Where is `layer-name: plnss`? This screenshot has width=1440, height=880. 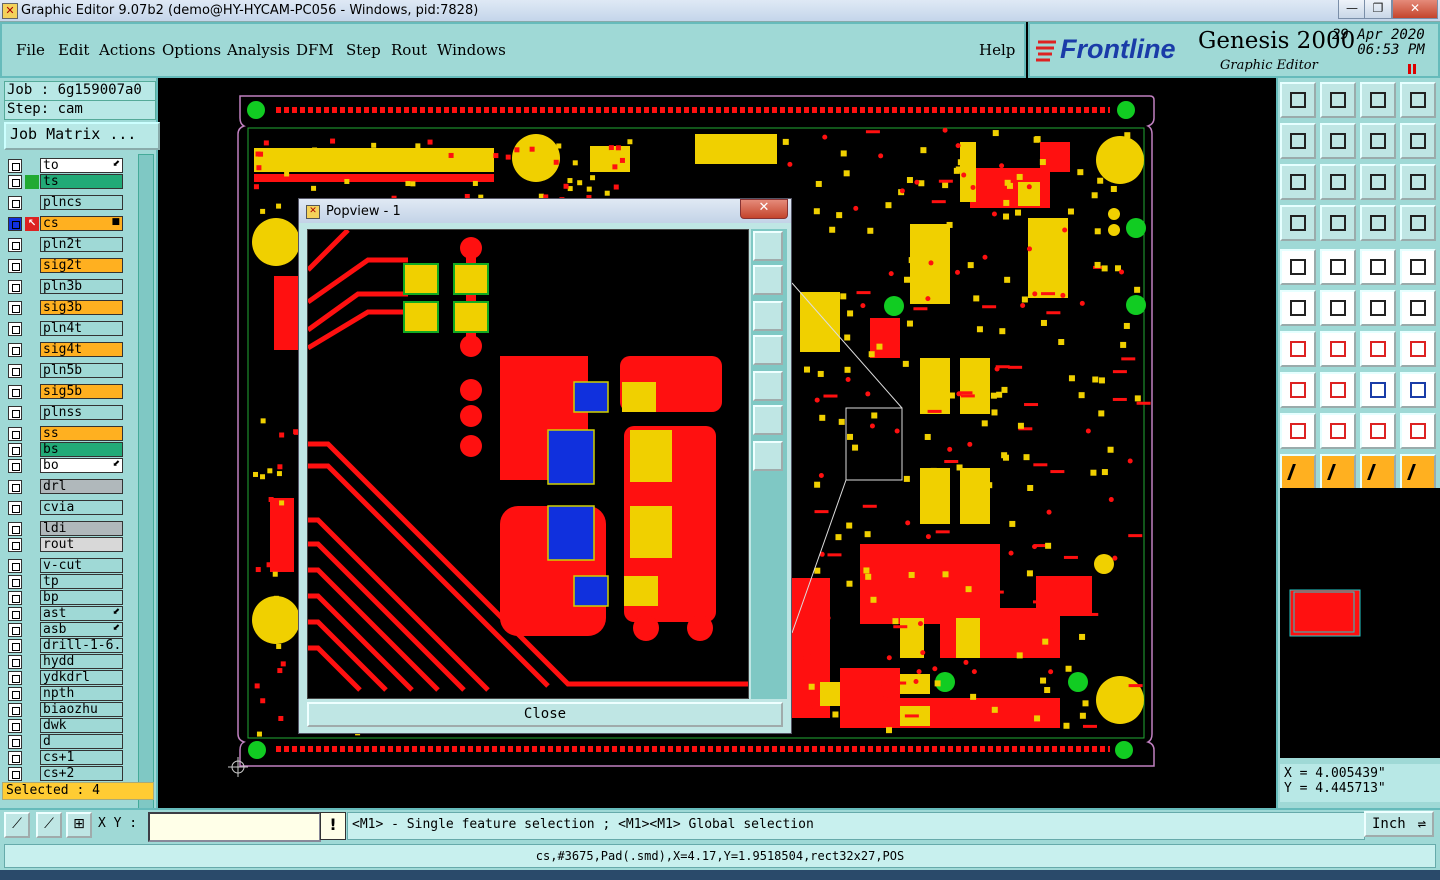
layer-name: plnss is located at coordinates (81, 412).